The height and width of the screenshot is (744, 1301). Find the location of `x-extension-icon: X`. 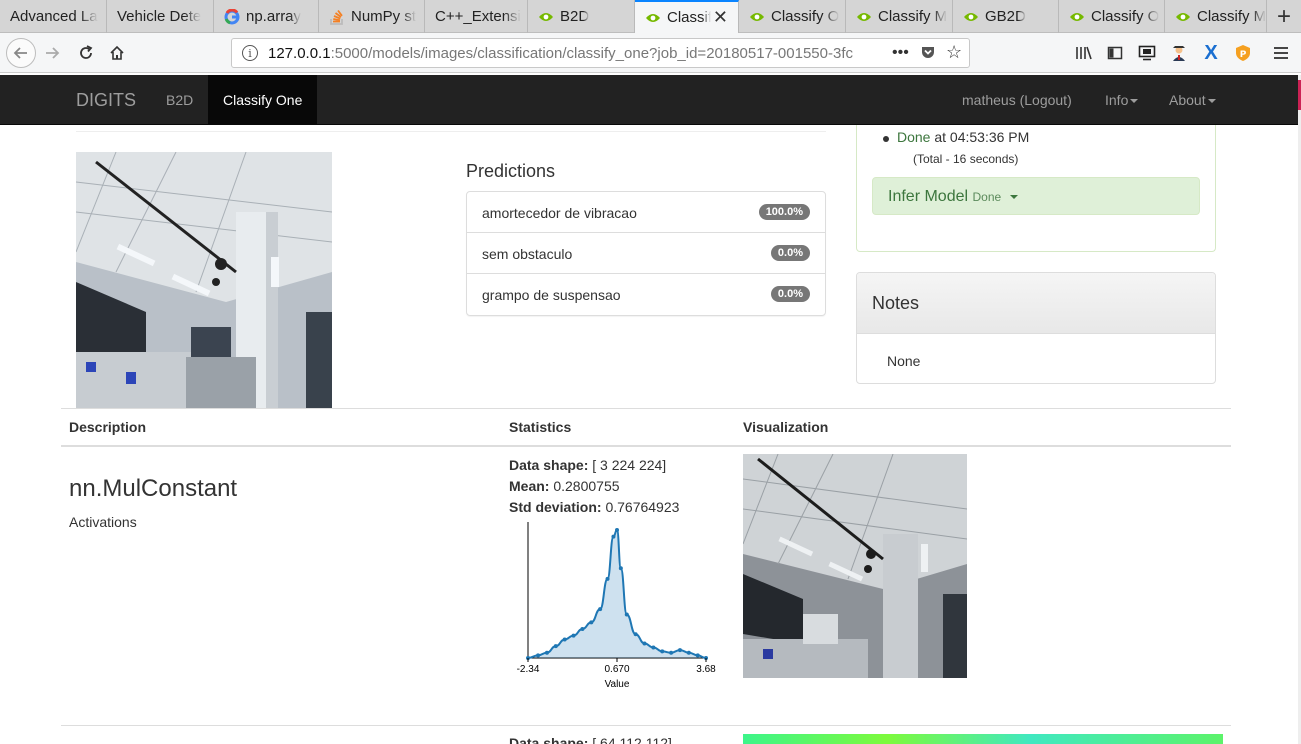

x-extension-icon: X is located at coordinates (1211, 53).